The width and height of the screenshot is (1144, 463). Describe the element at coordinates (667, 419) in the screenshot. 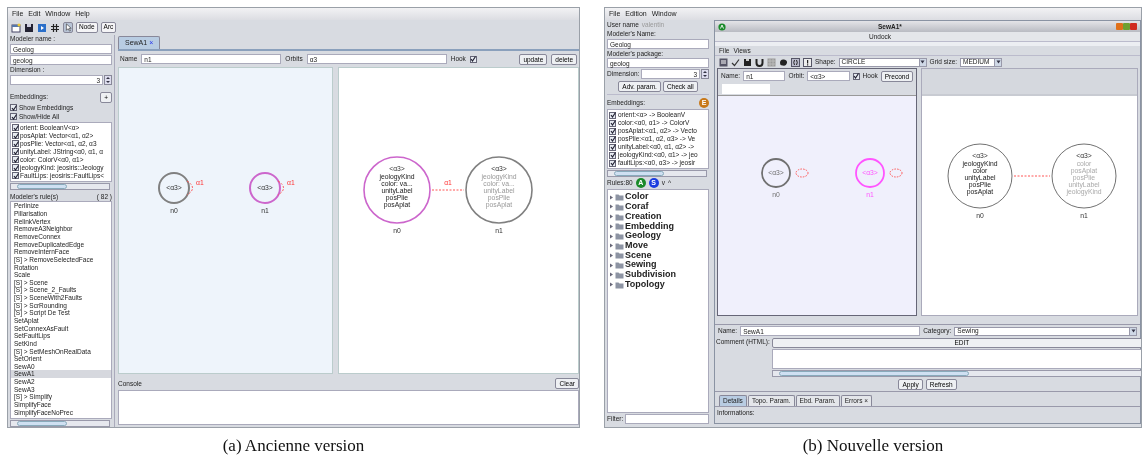

I see `filter-field` at that location.